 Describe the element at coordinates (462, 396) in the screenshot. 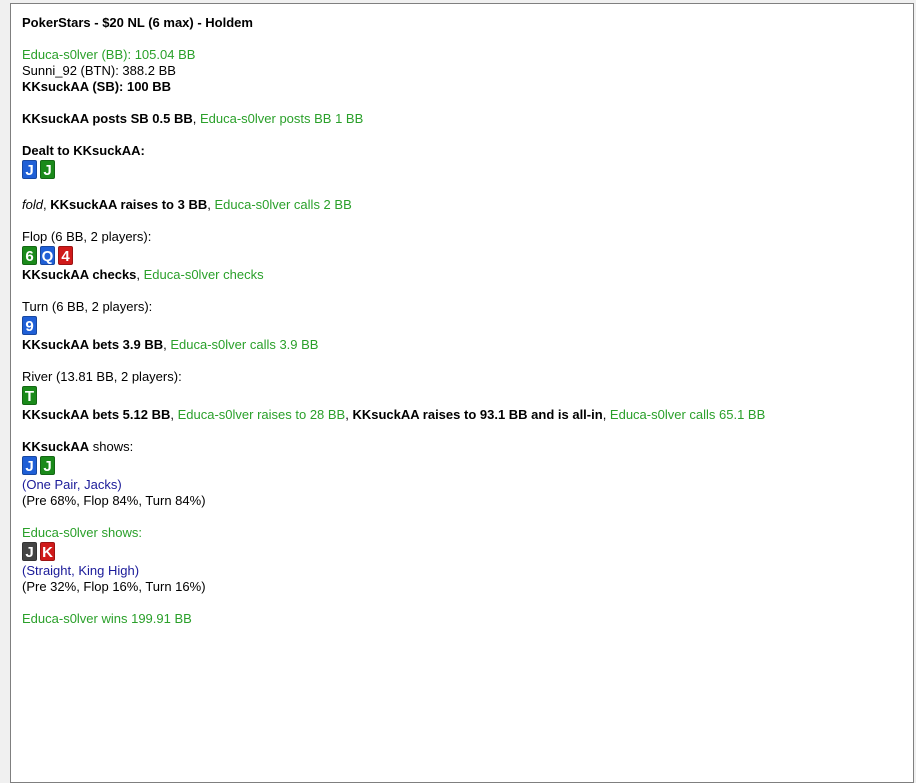

I see `river-cards: T` at that location.